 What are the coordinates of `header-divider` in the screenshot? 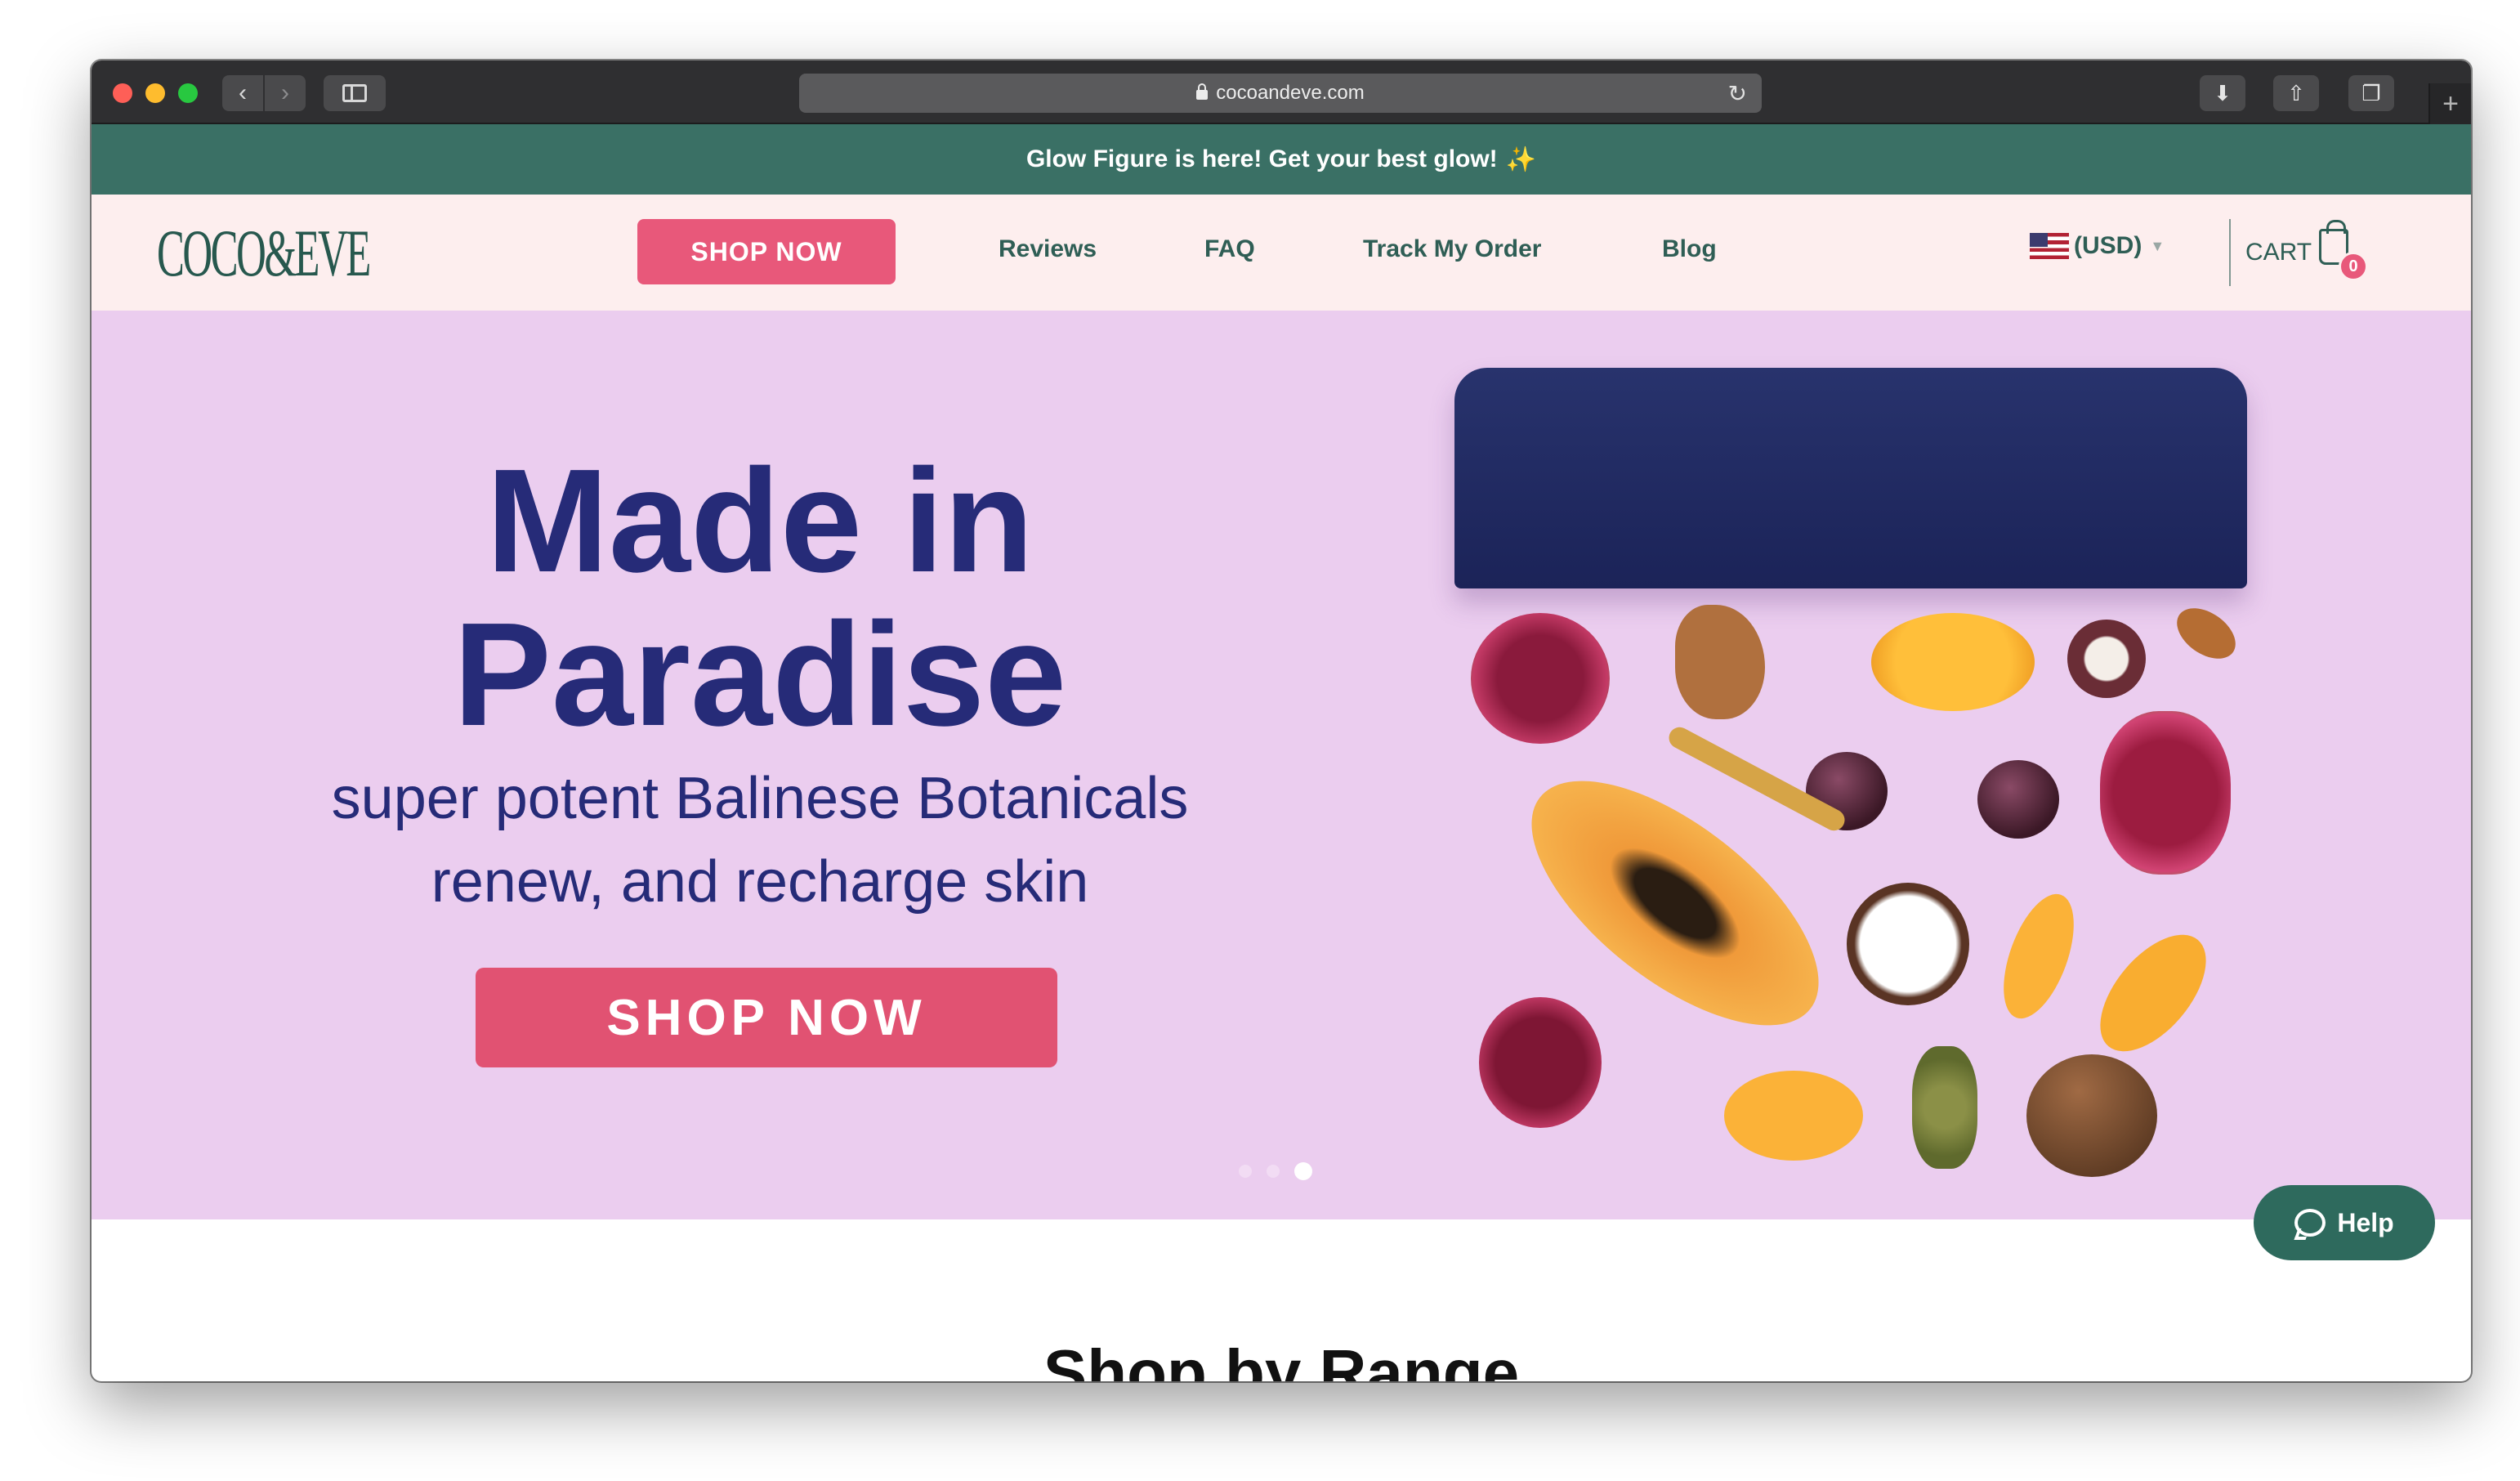 It's located at (2230, 253).